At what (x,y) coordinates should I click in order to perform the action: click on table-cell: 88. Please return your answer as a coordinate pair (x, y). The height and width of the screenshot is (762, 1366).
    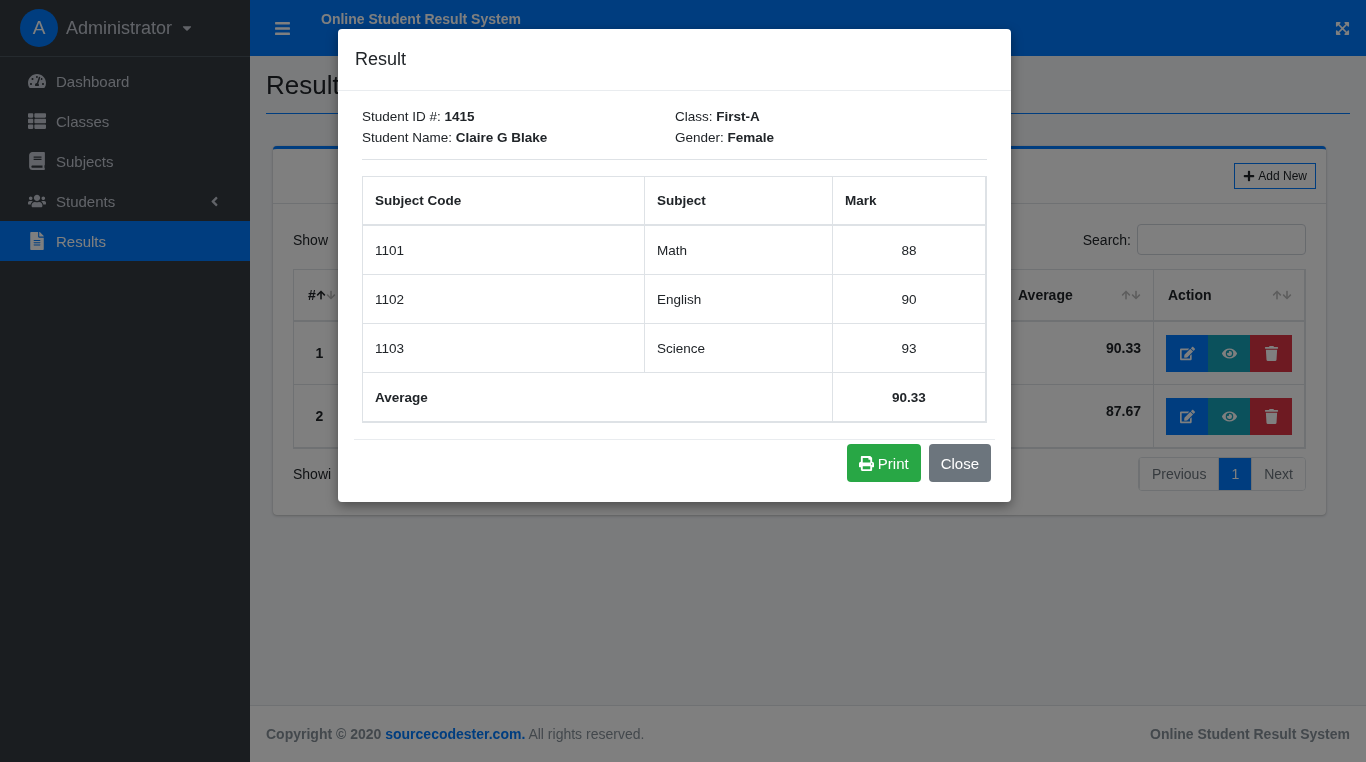
    Looking at the image, I should click on (909, 250).